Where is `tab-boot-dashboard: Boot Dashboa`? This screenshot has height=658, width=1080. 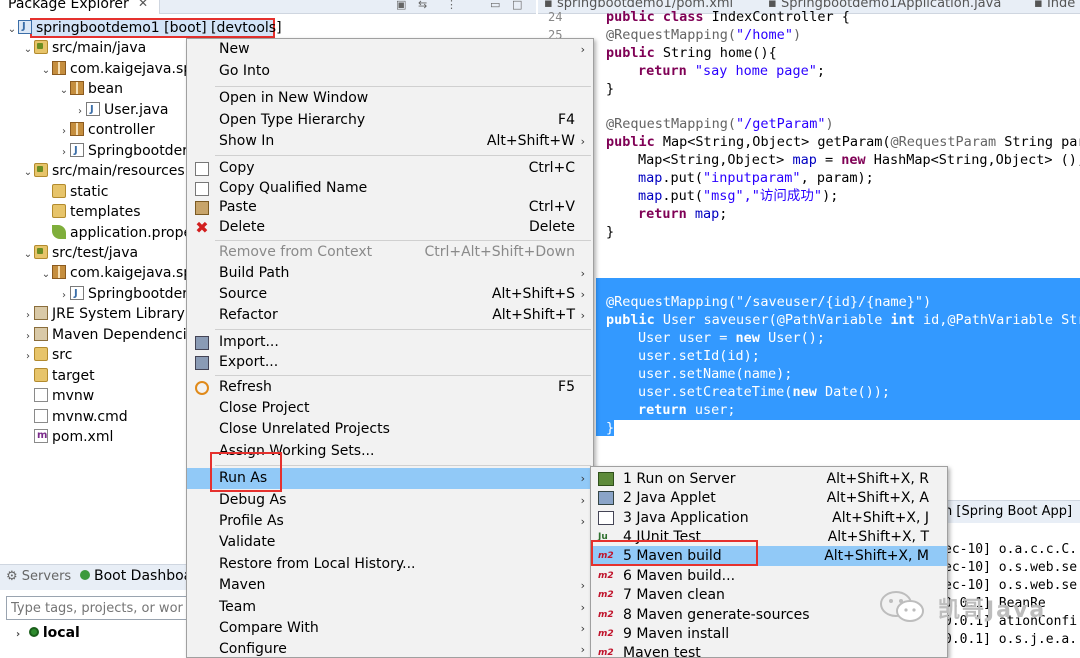
tab-boot-dashboard: Boot Dashboa is located at coordinates (136, 576).